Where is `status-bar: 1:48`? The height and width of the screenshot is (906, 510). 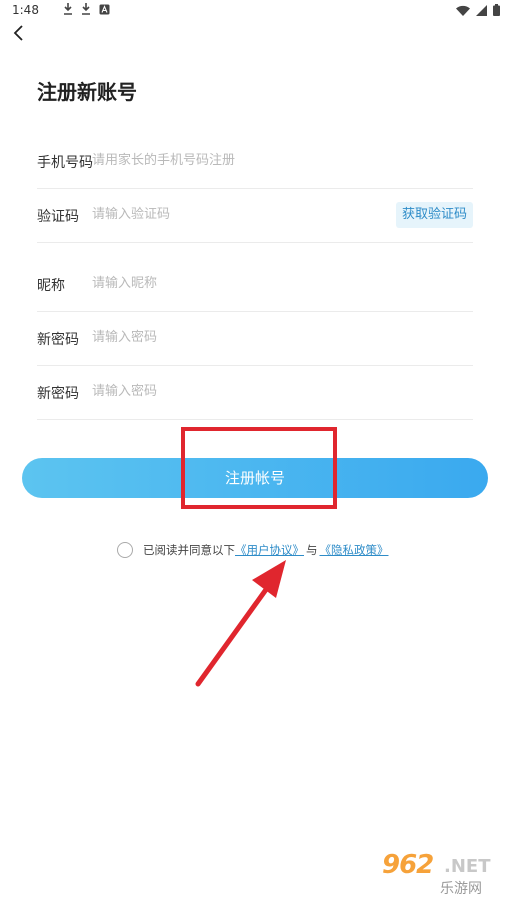 status-bar: 1:48 is located at coordinates (255, 11).